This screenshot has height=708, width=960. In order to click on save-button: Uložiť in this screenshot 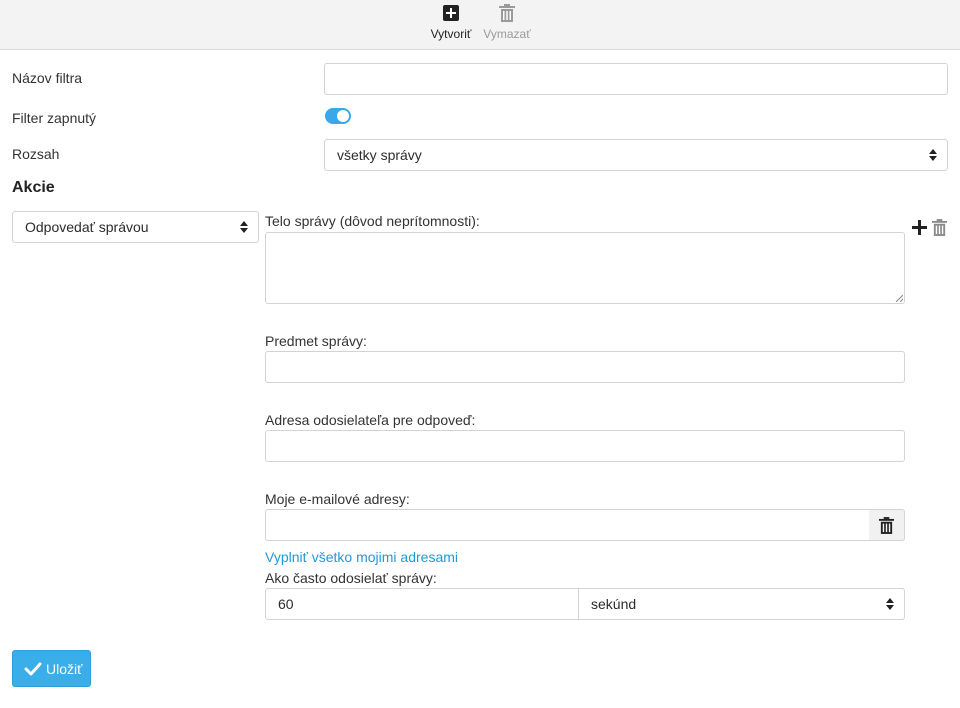, I will do `click(51, 668)`.